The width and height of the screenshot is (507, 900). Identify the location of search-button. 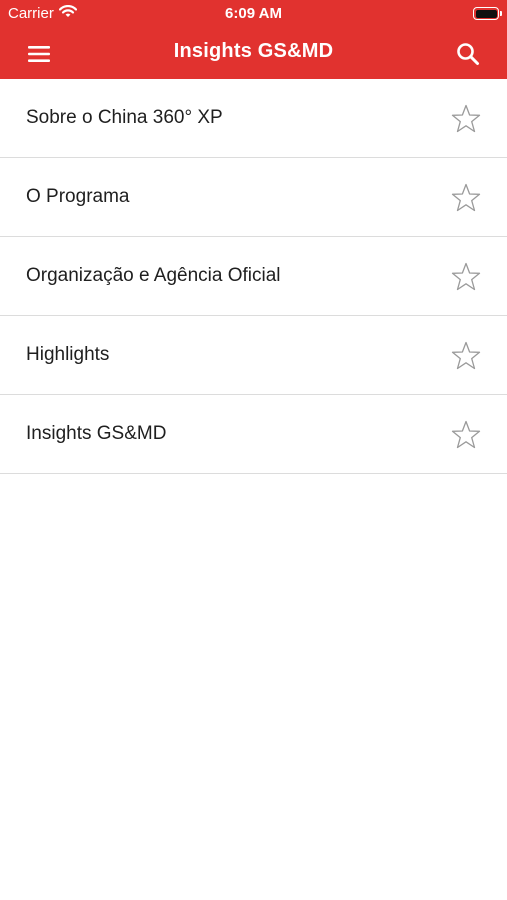
(468, 54).